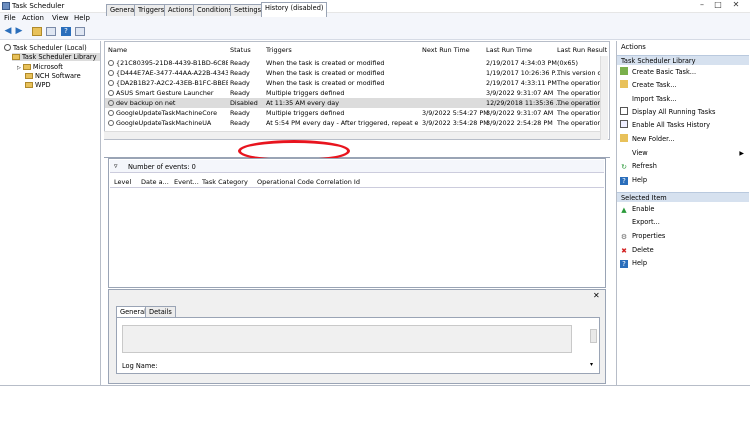 Image resolution: width=750 pixels, height=421 pixels. What do you see at coordinates (582, 50) in the screenshot?
I see `column-header-last-result: Last Run Result` at bounding box center [582, 50].